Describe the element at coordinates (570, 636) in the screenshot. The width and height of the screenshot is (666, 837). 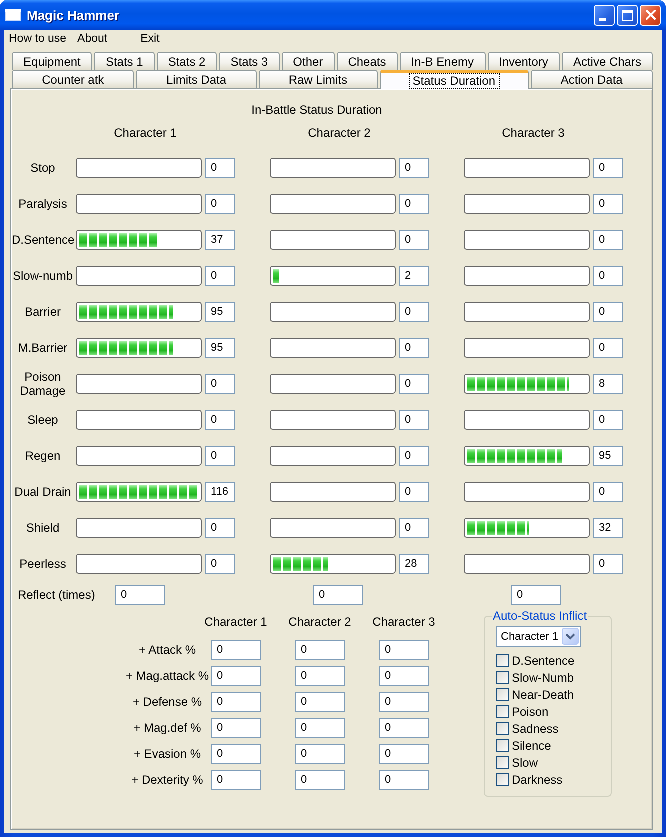
I see `chevron-down-icon` at that location.